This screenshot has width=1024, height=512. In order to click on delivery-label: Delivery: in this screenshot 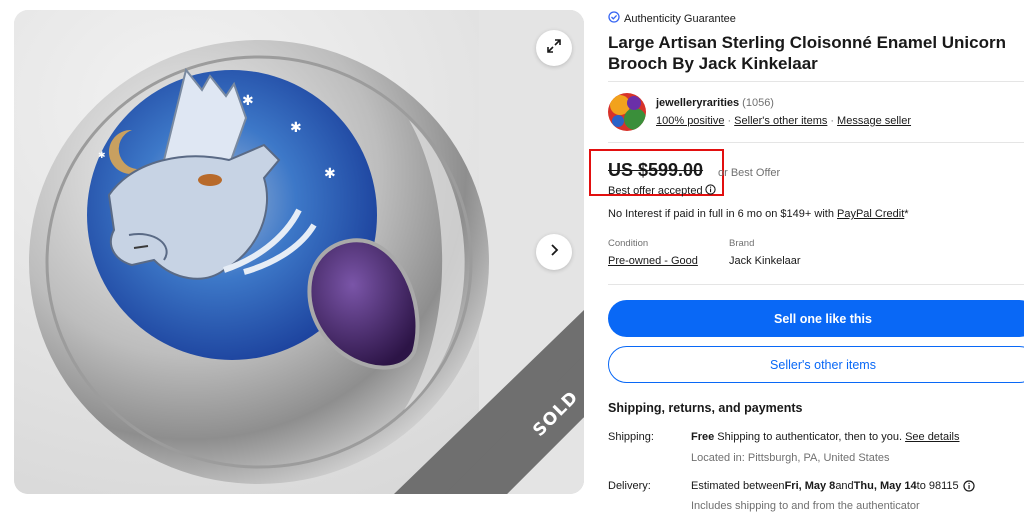, I will do `click(629, 486)`.